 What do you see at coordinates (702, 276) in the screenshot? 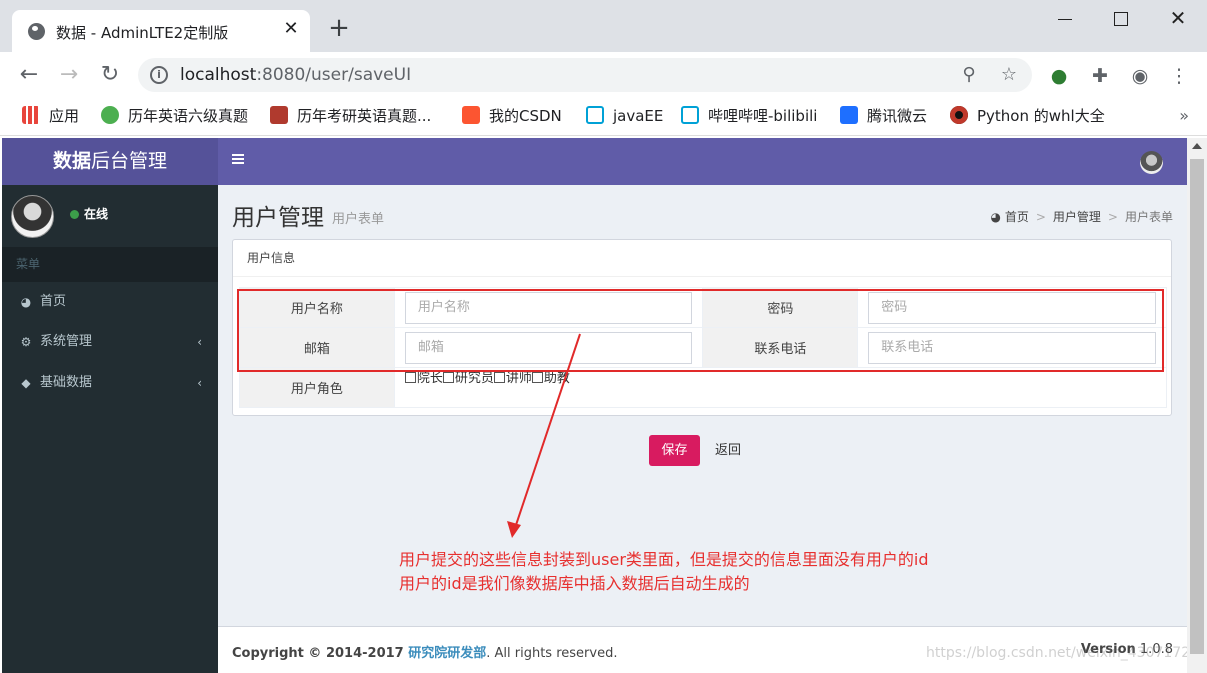
I see `divider` at bounding box center [702, 276].